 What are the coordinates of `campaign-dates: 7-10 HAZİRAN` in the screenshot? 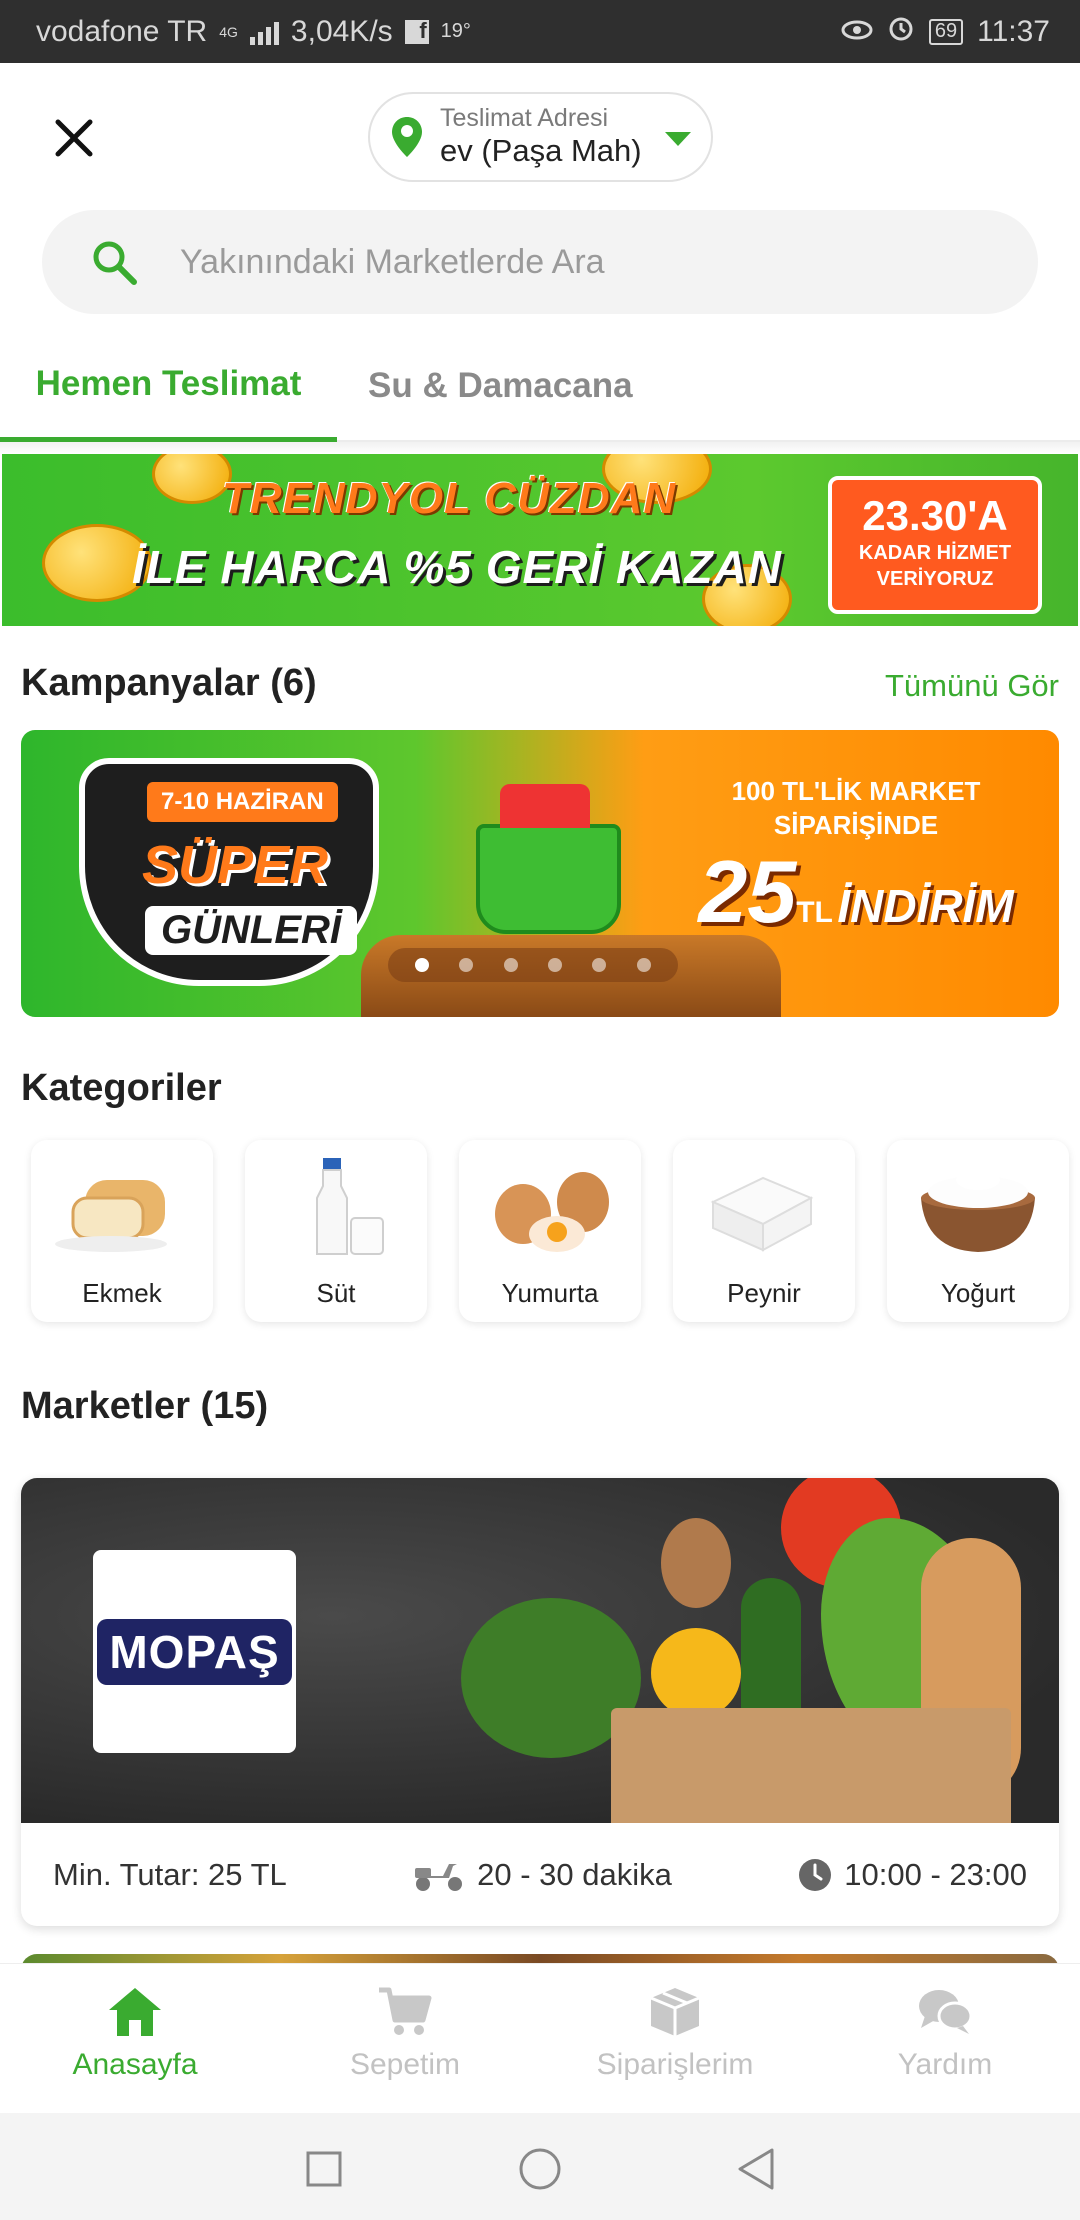 It's located at (242, 802).